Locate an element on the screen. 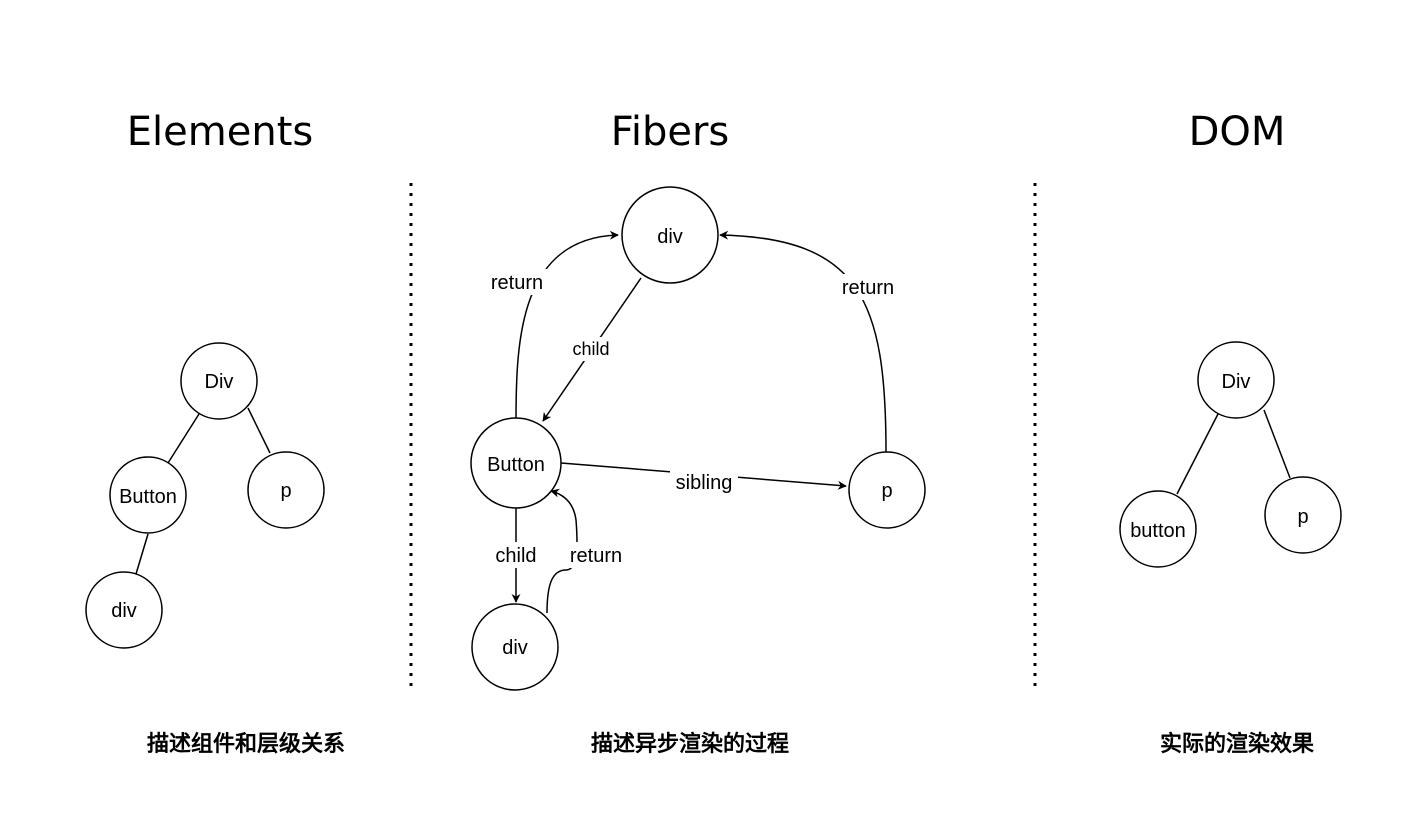 This screenshot has height=815, width=1428. fibers-title: Fibers is located at coordinates (670, 132).